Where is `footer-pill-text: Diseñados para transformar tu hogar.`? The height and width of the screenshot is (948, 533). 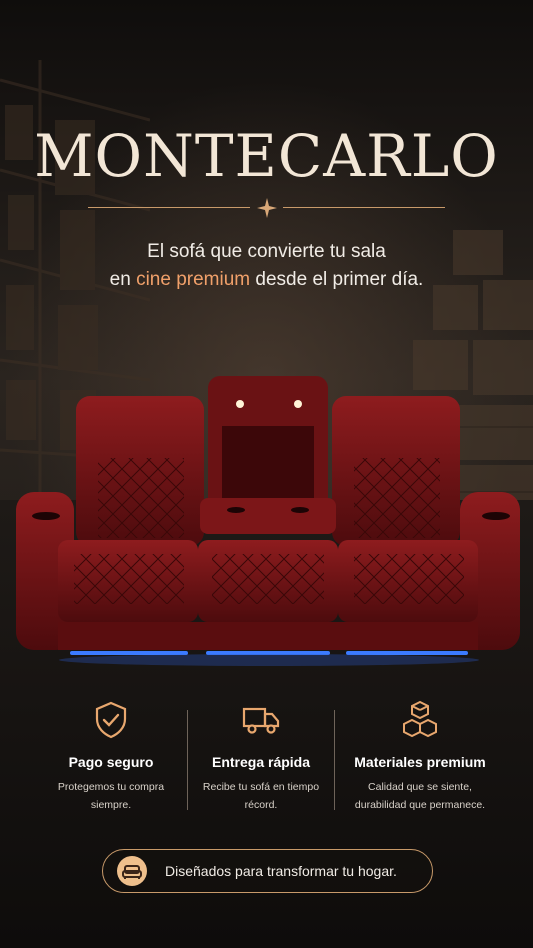
footer-pill-text: Diseñados para transformar tu hogar. is located at coordinates (281, 871).